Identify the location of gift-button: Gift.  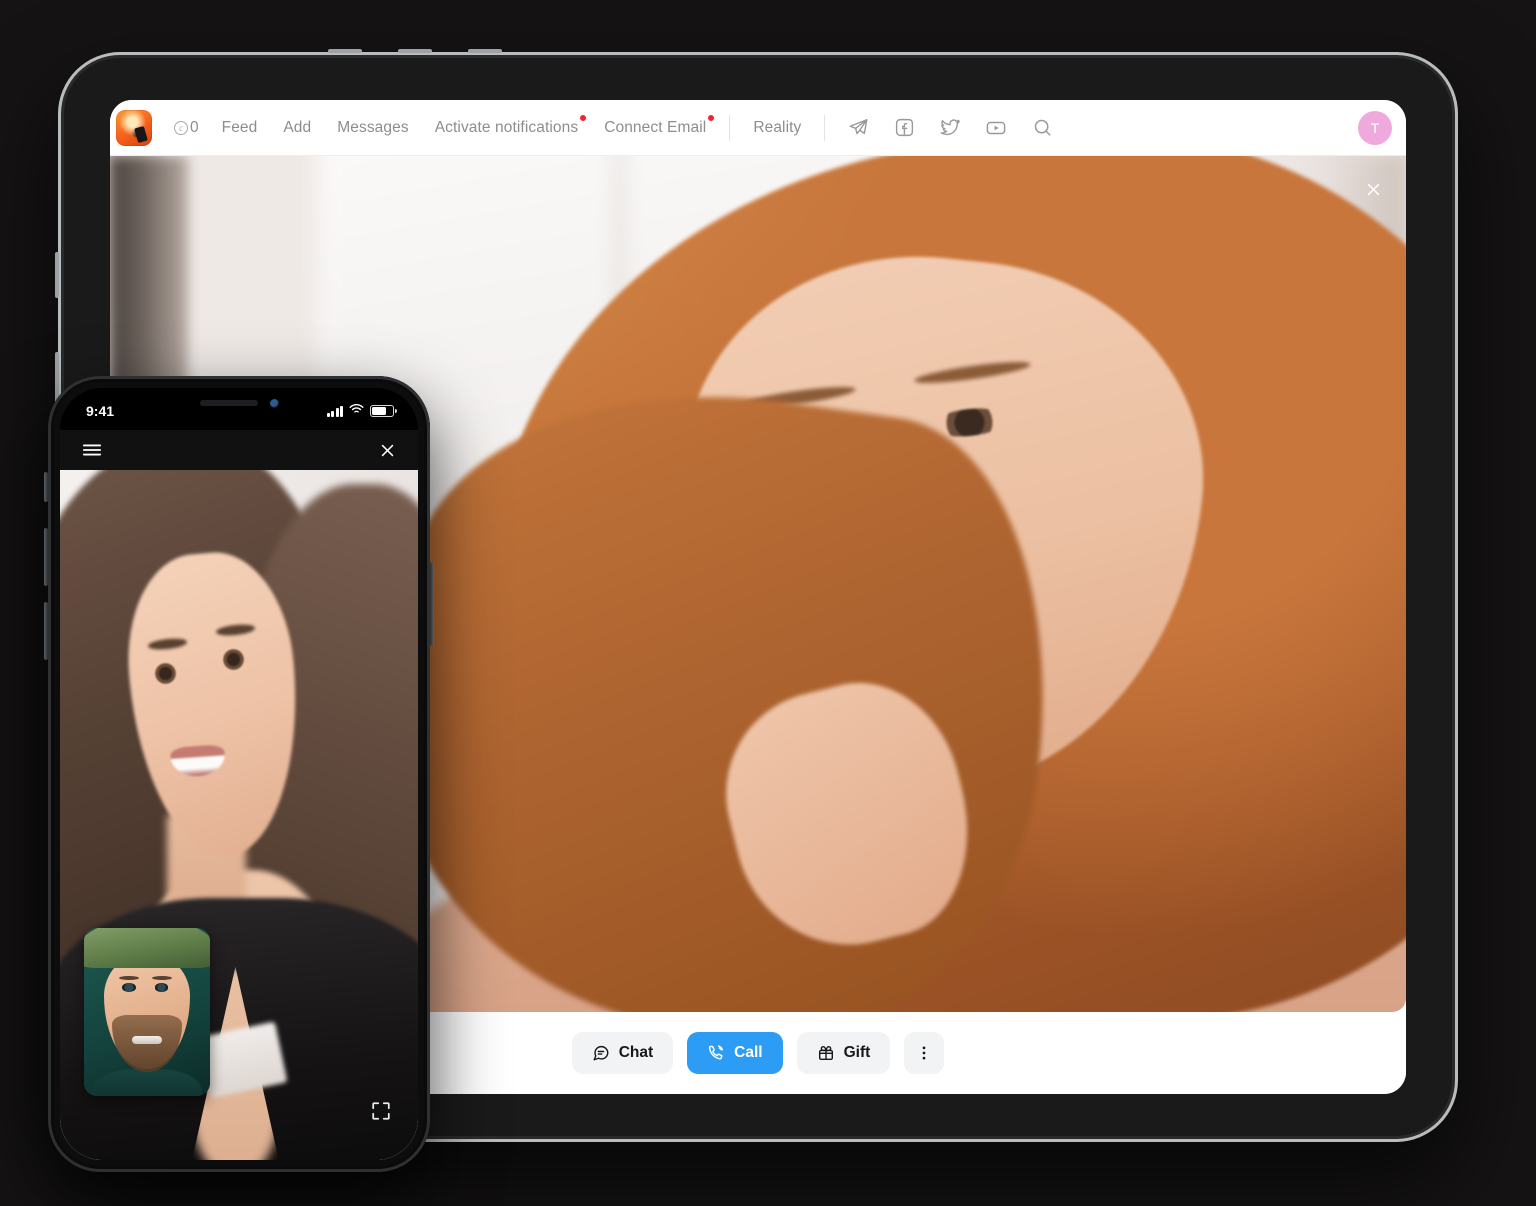
(843, 1053).